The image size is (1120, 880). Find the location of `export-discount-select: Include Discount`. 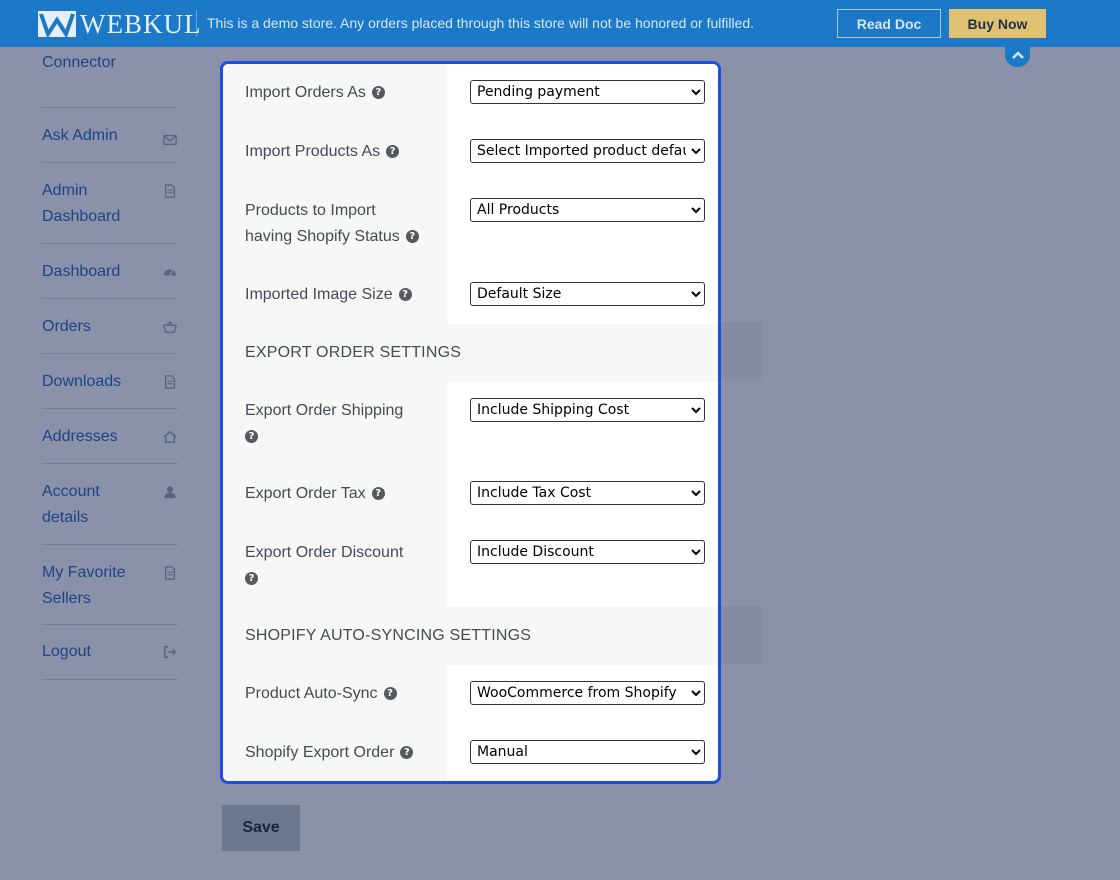

export-discount-select: Include Discount is located at coordinates (587, 552).